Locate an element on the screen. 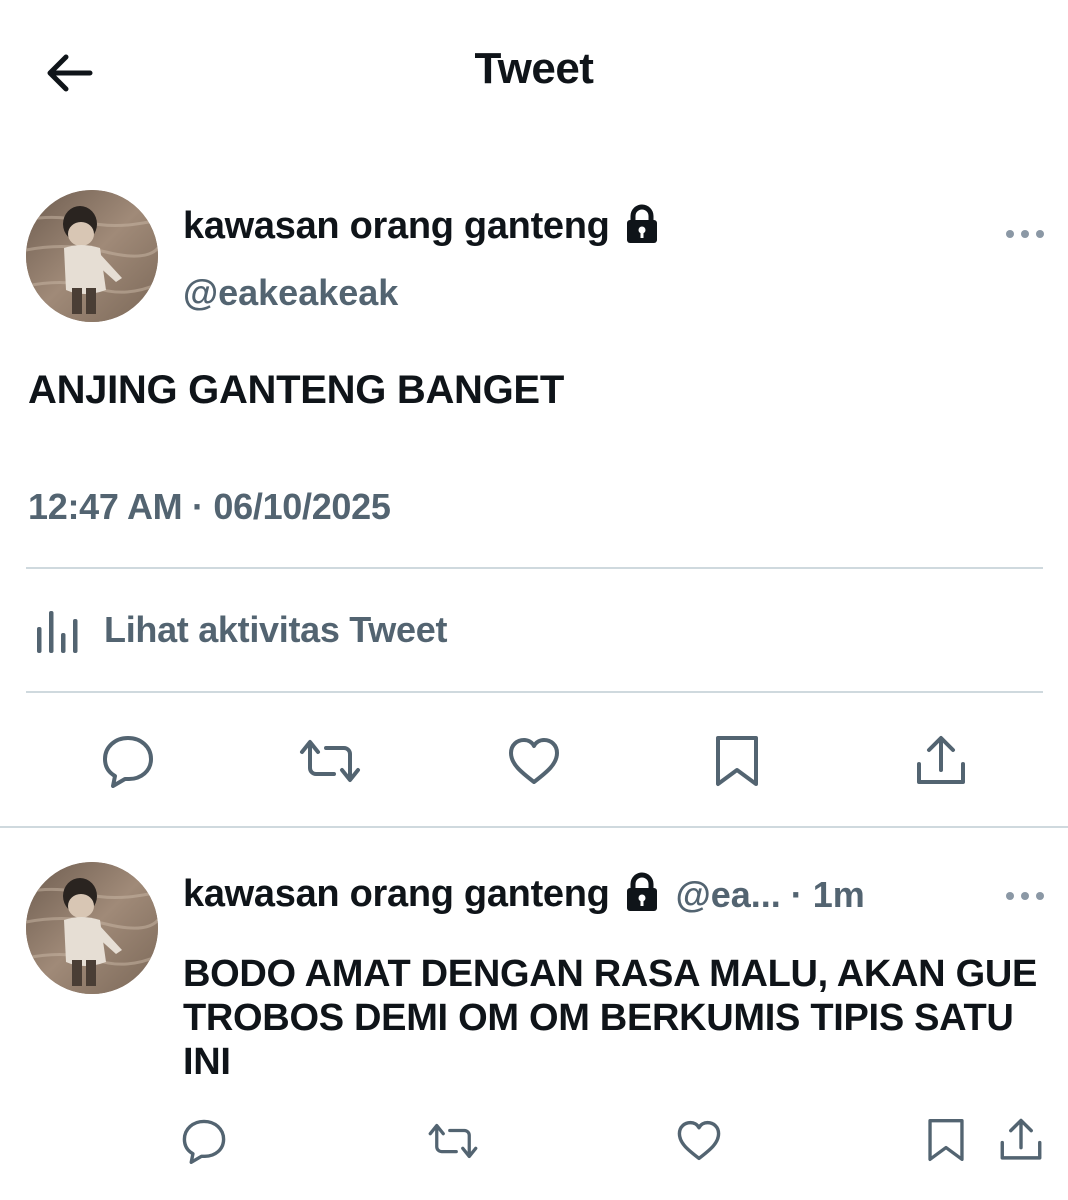 The width and height of the screenshot is (1068, 1200). author-handle: @eakeakeak is located at coordinates (290, 293).